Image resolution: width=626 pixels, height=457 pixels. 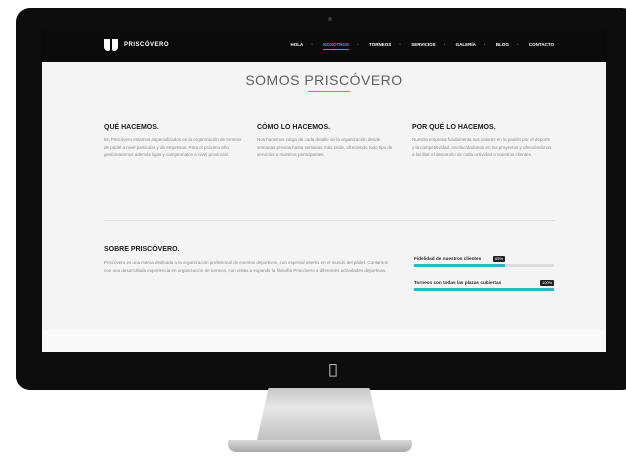 I want to click on menu-item-hola: HOLA, so click(x=297, y=44).